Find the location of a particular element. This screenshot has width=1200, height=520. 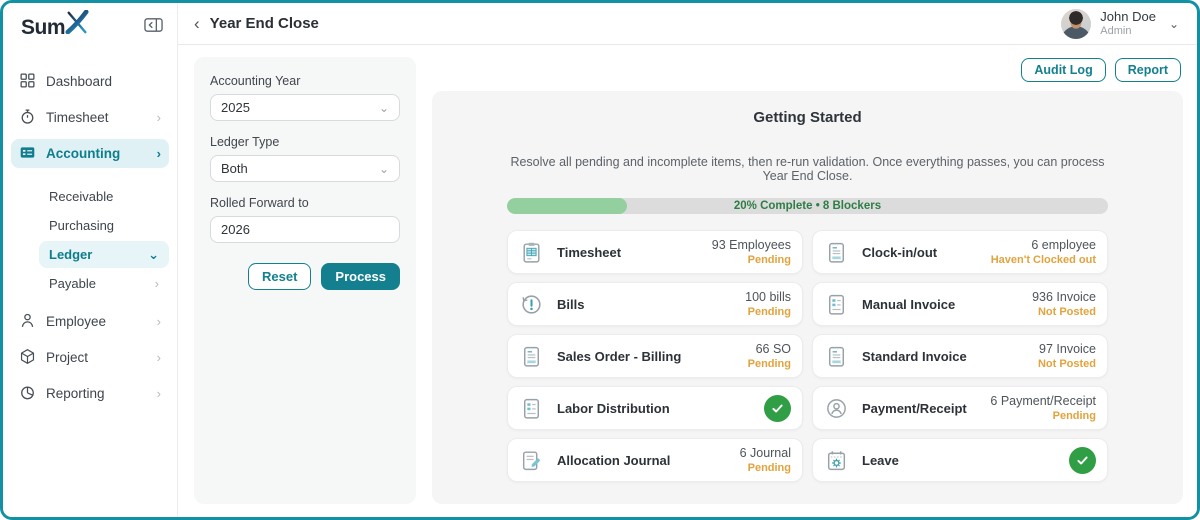

sidebar-item-label: Dashboard is located at coordinates (79, 81).